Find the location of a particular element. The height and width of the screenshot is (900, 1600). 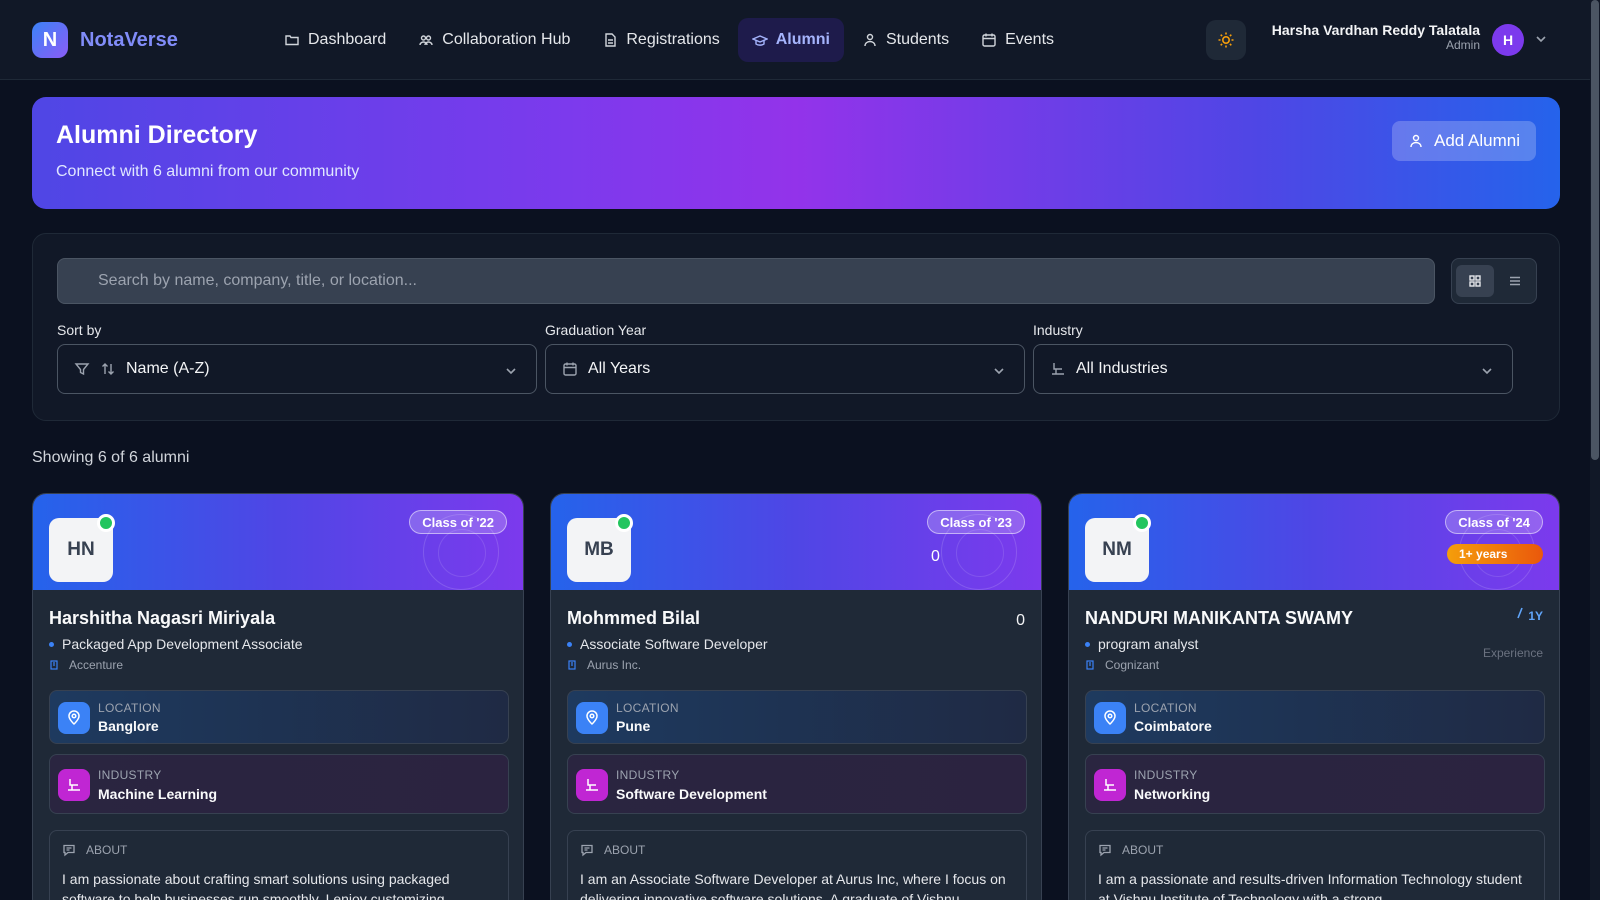

industry-select: All Industries is located at coordinates (1273, 369).